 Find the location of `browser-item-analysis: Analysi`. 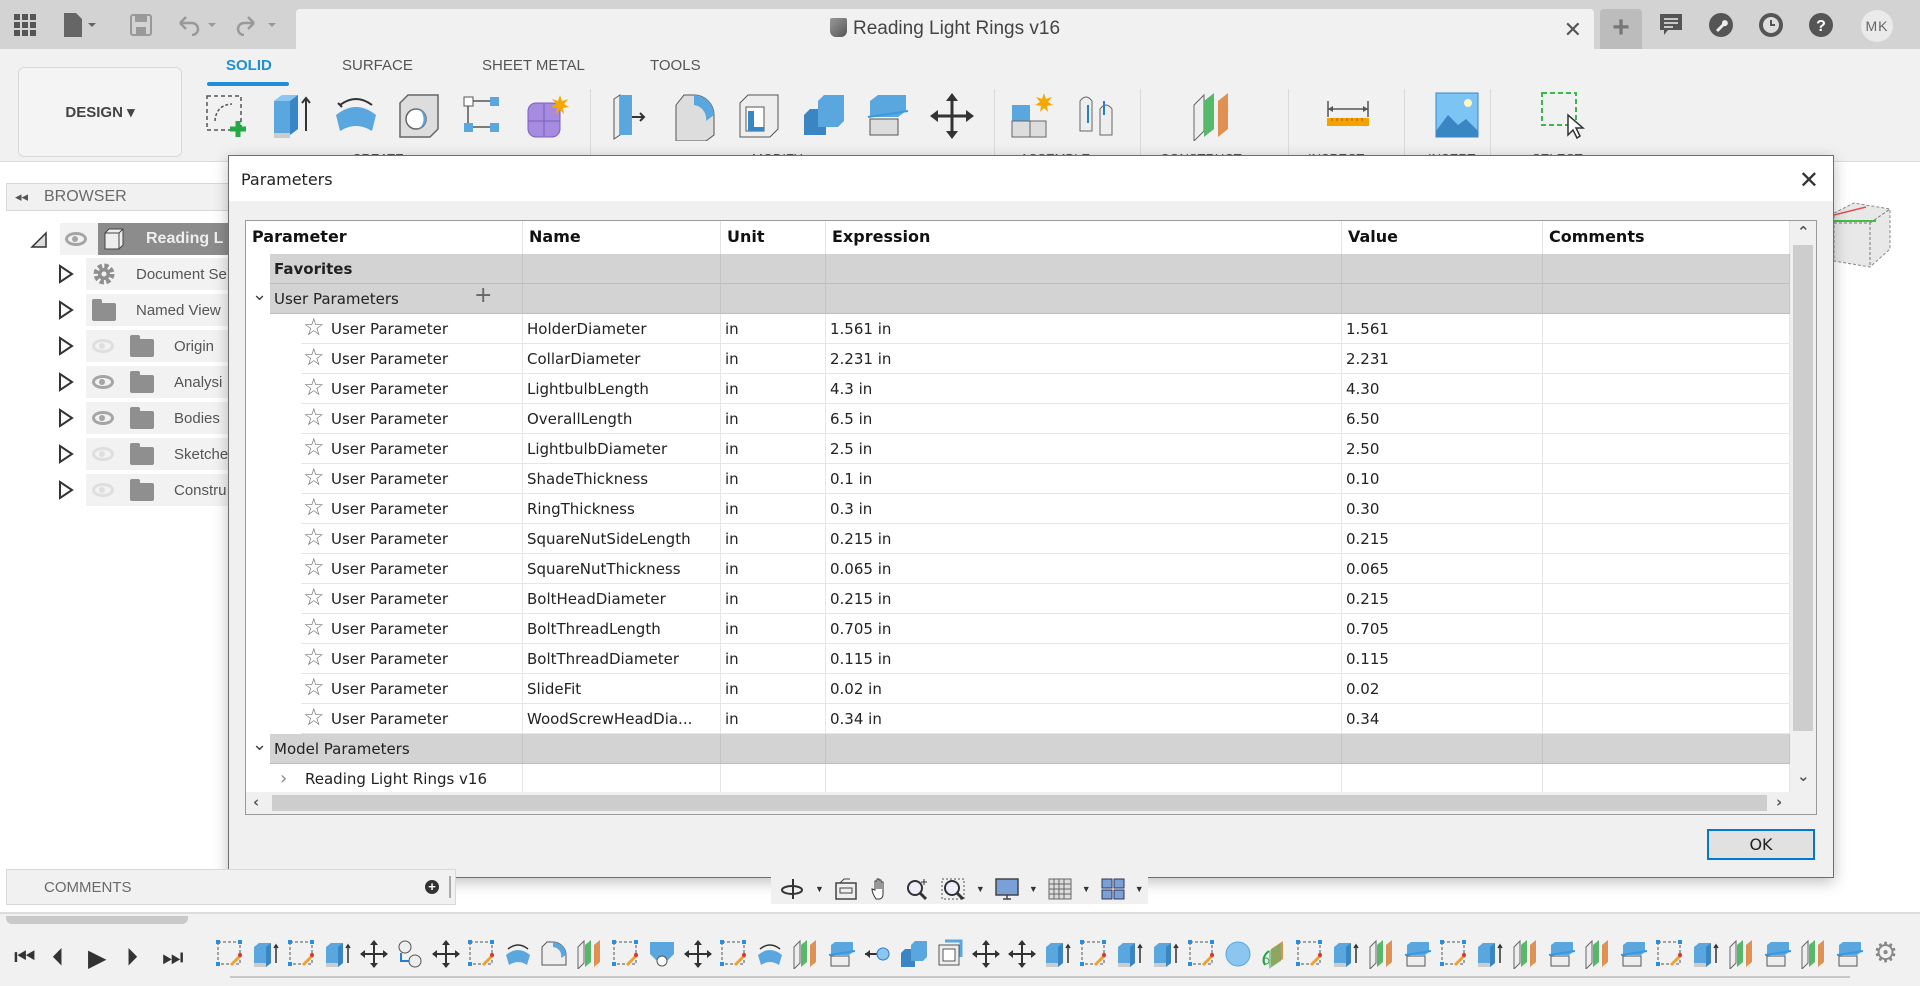

browser-item-analysis: Analysi is located at coordinates (120, 382).